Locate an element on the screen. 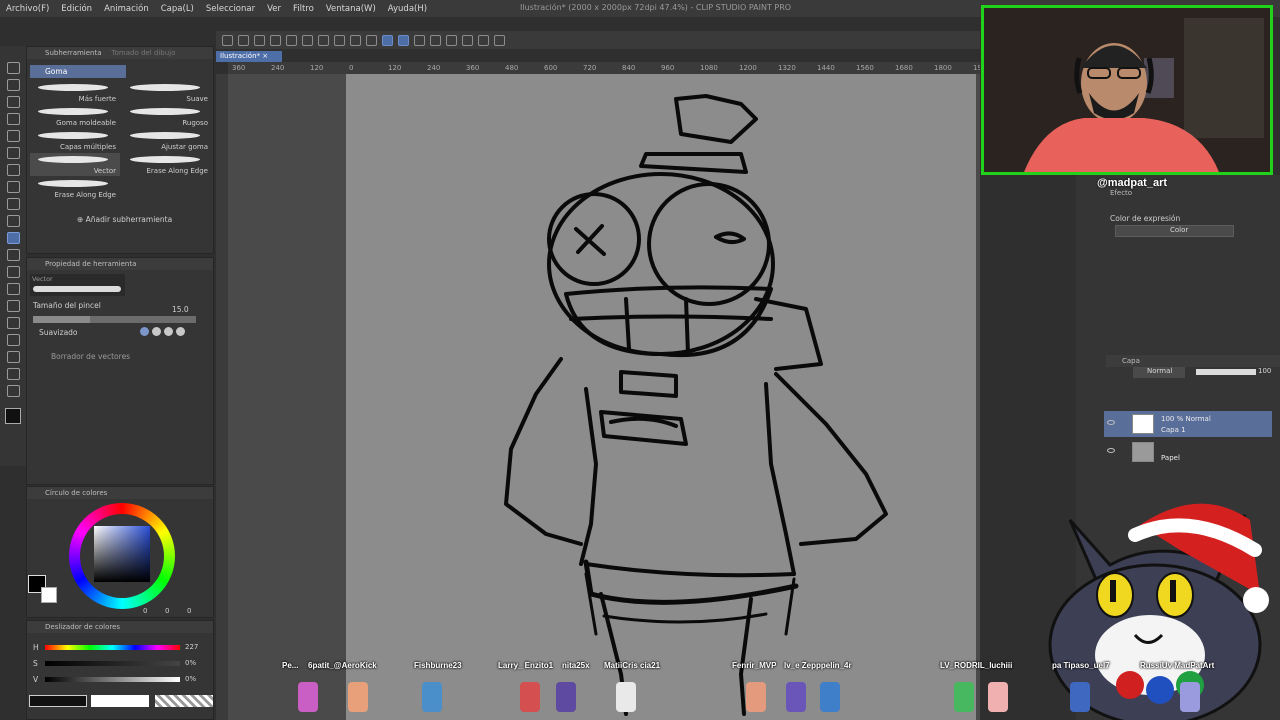 The width and height of the screenshot is (1280, 720). add-subtool-button: ⊕ Añadir subherramienta is located at coordinates (124, 219).